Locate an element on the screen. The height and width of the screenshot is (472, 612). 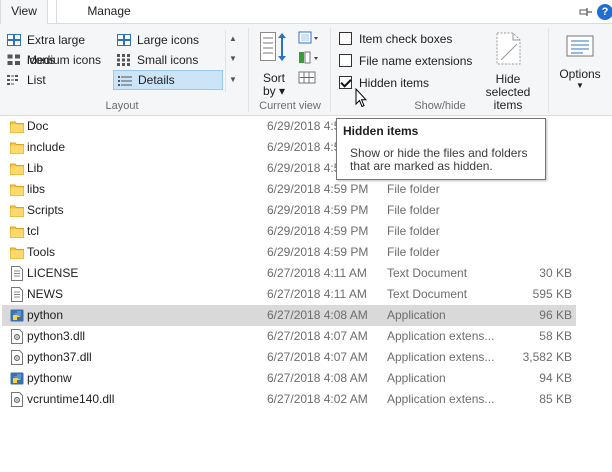
layout-list: List is located at coordinates (57, 80).